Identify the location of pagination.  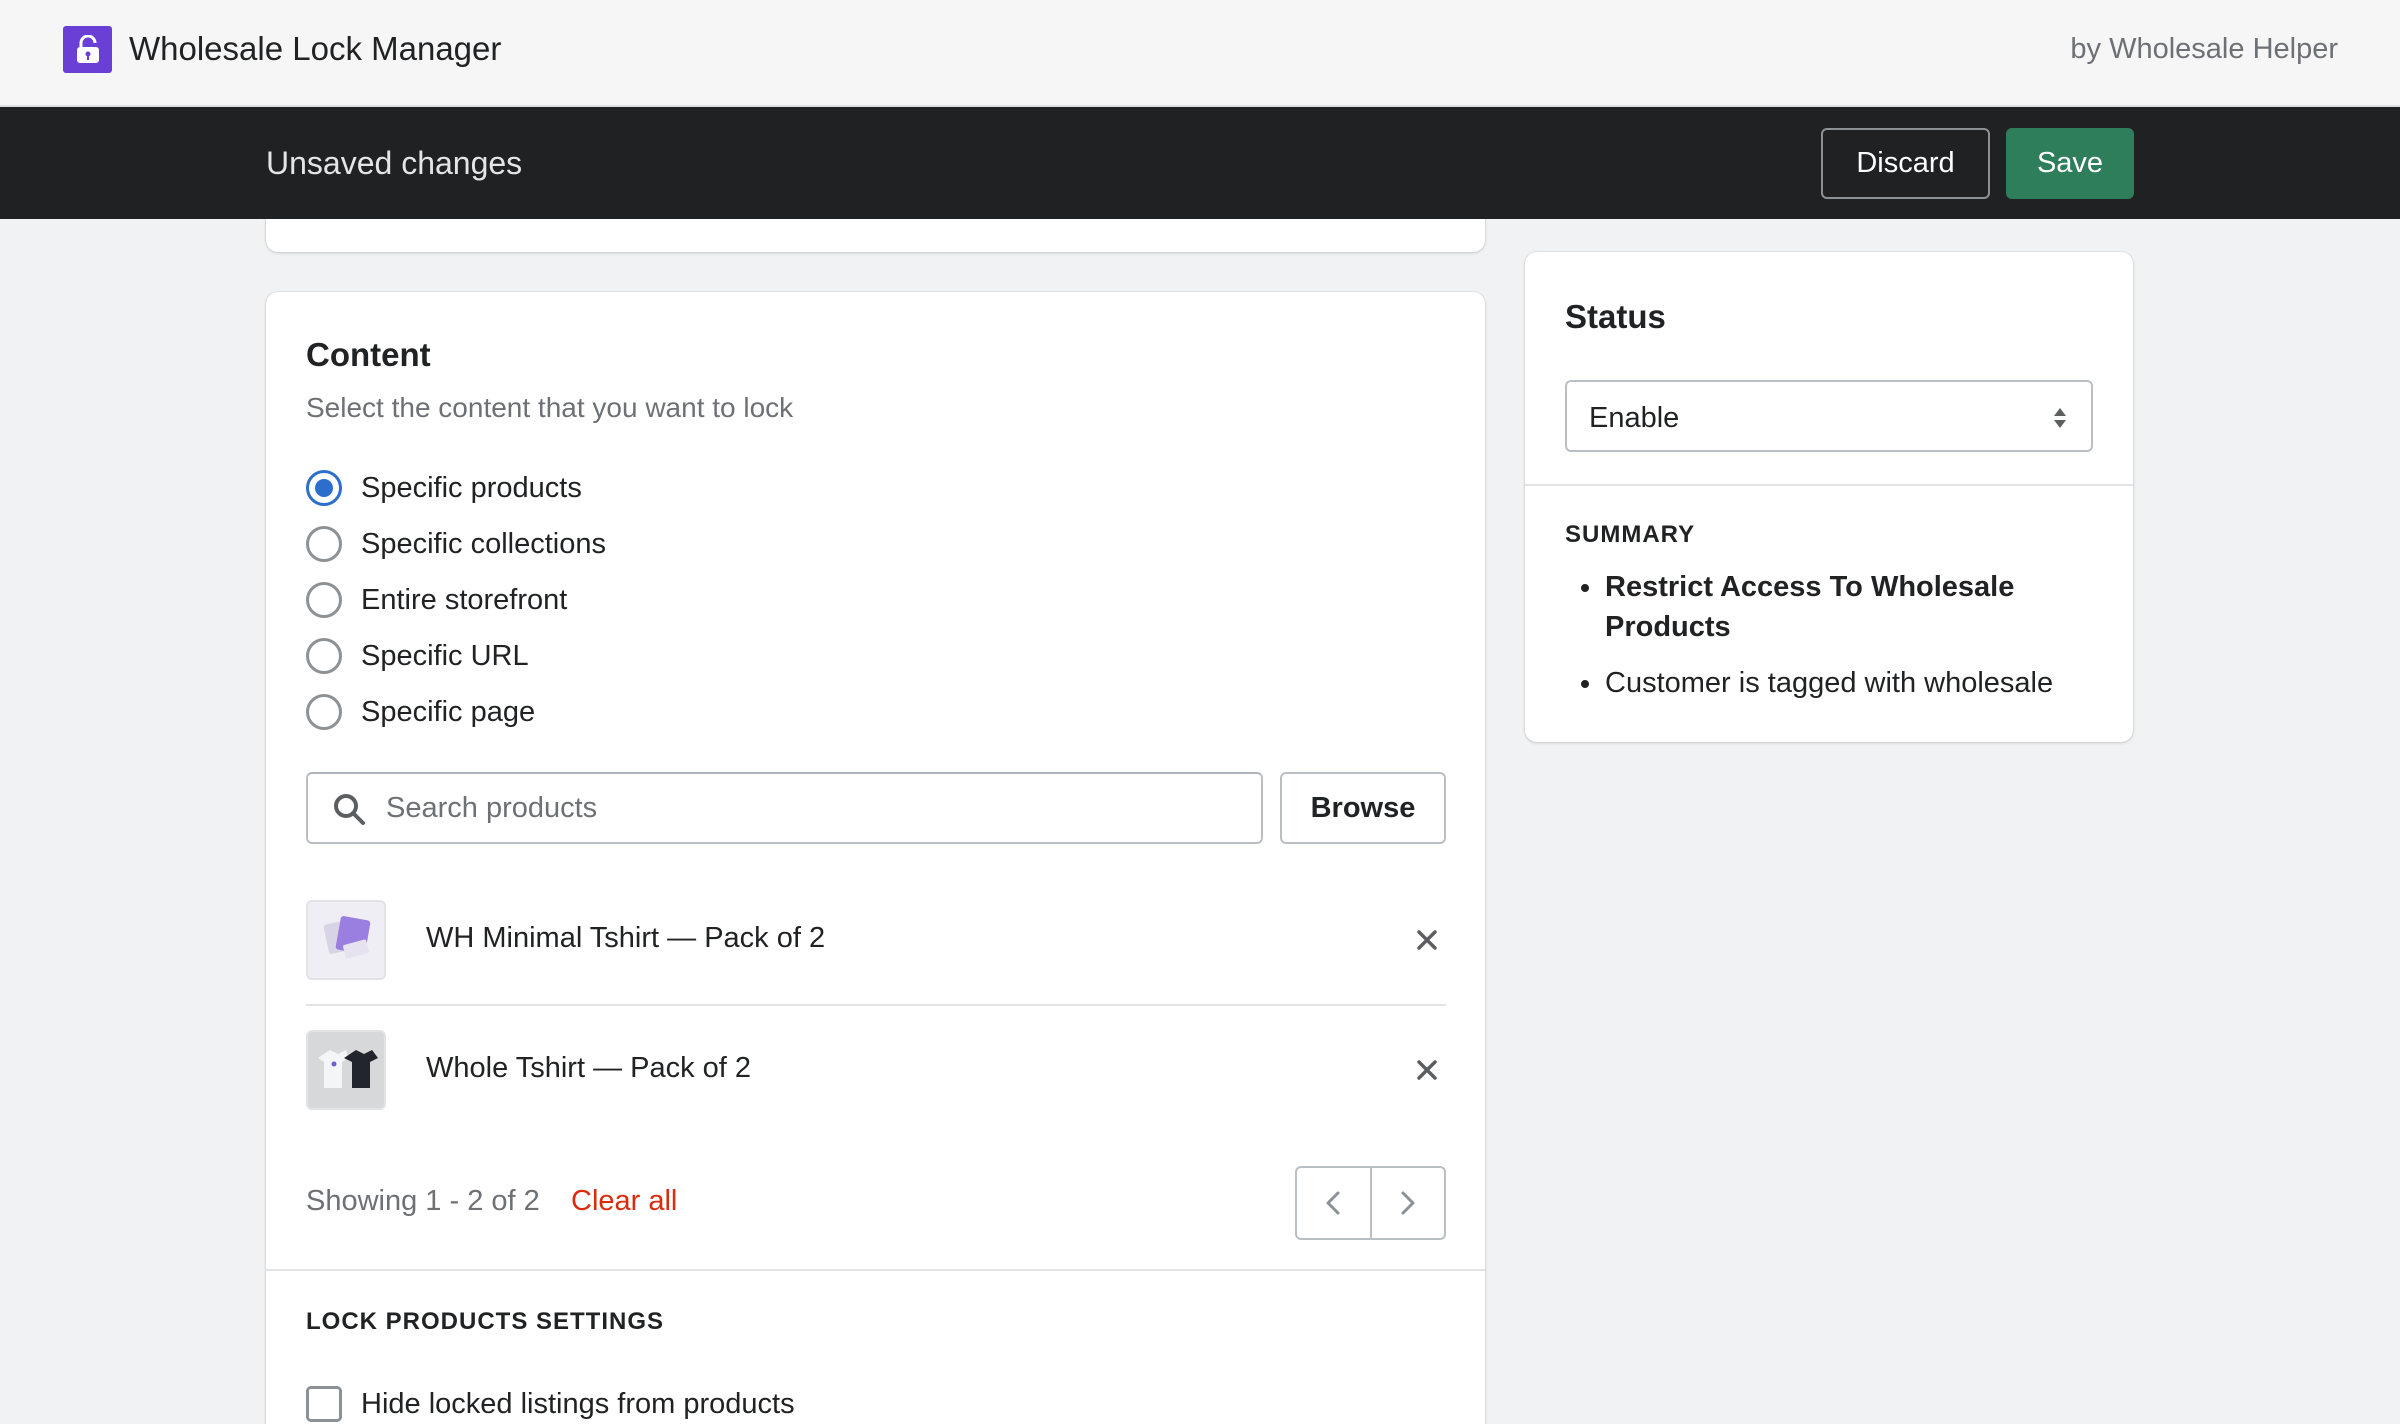
(1370, 1203).